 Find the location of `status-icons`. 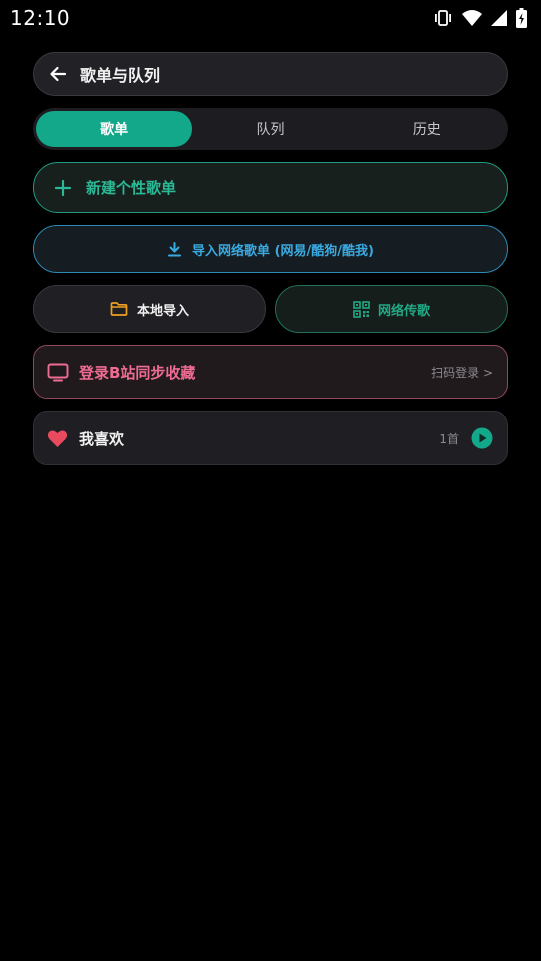

status-icons is located at coordinates (480, 18).